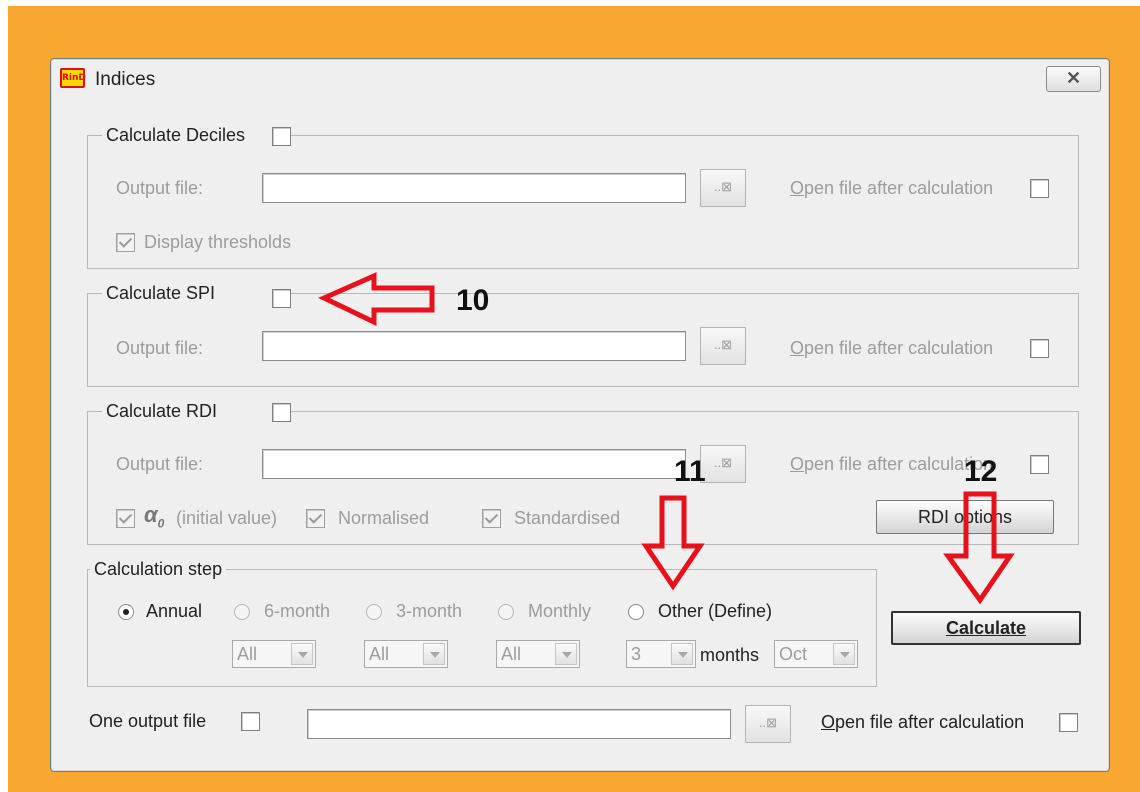  I want to click on arrow-left-icon, so click(376, 299).